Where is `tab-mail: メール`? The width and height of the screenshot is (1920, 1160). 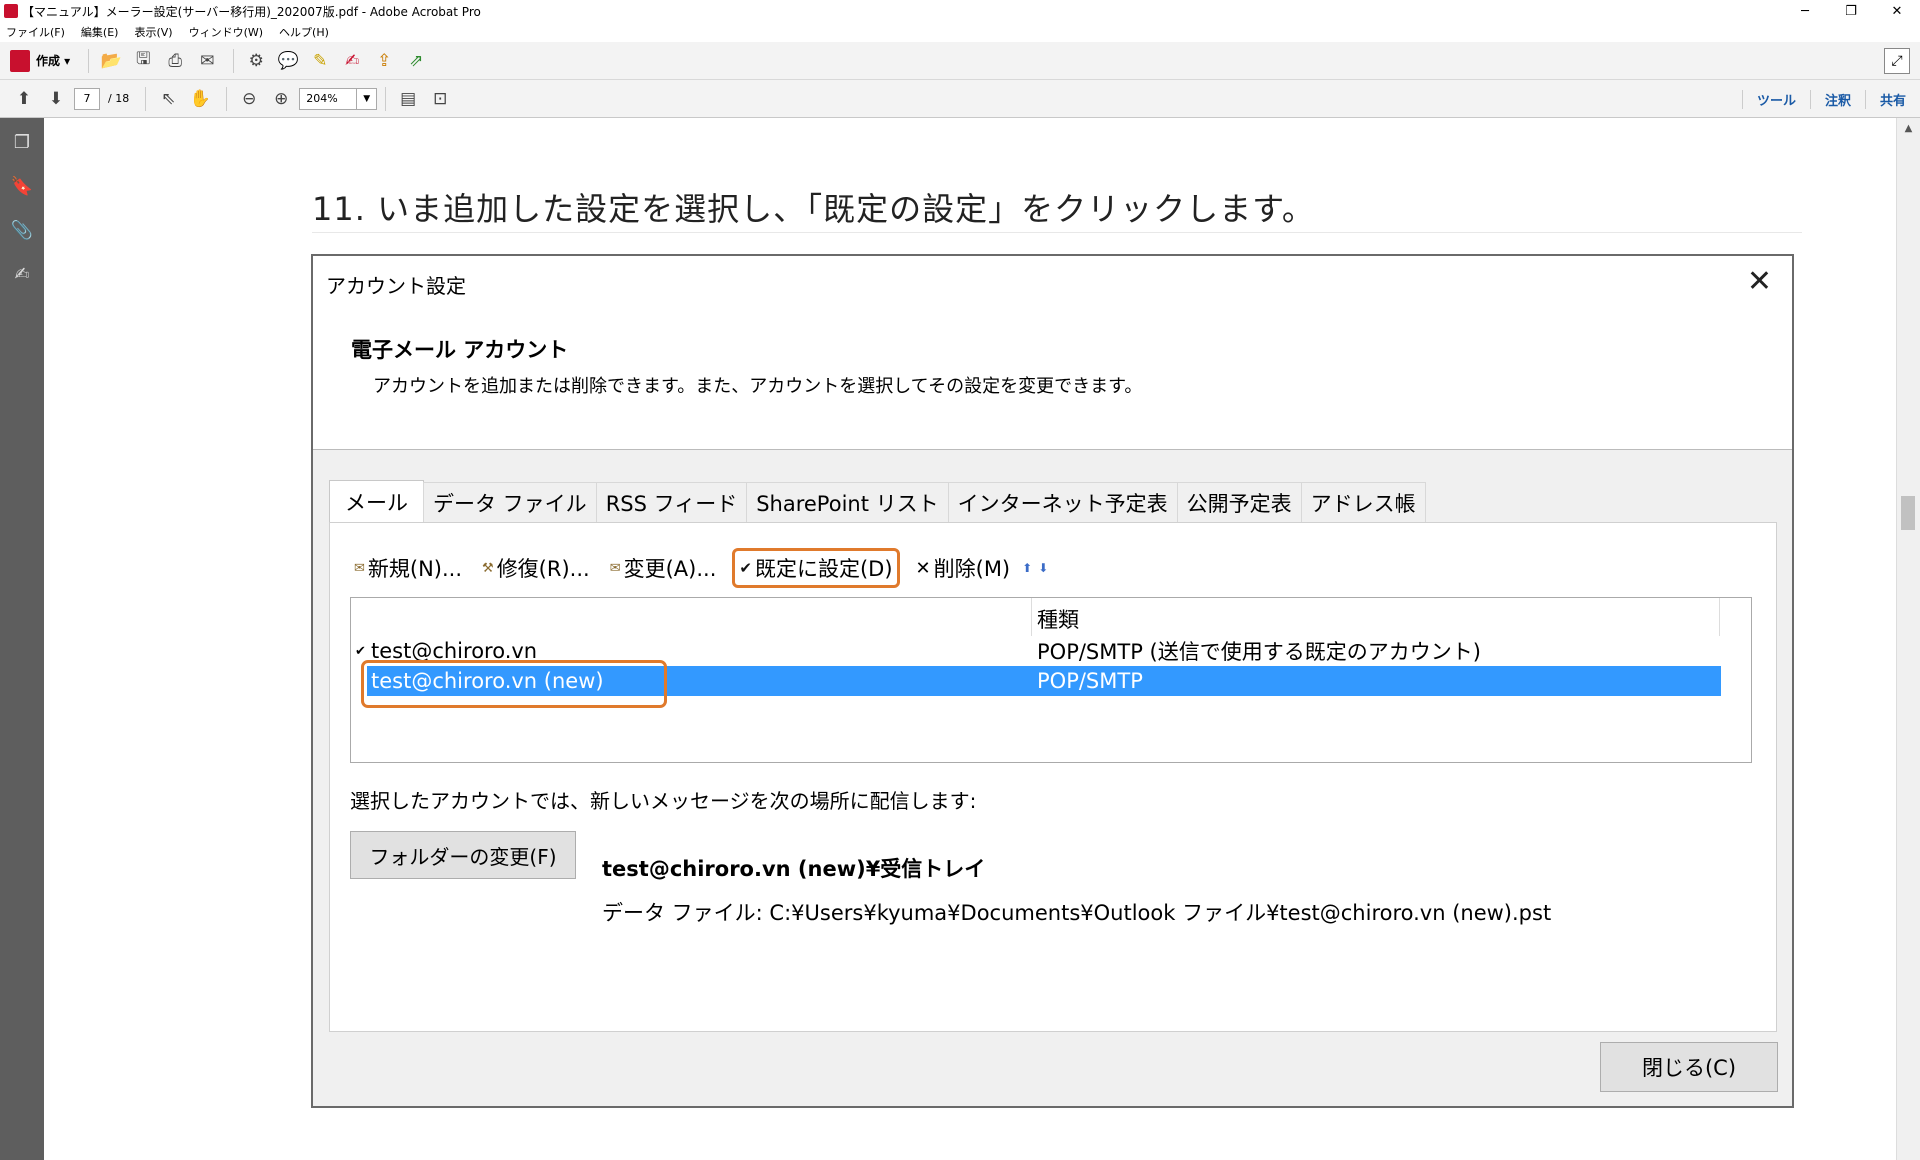
tab-mail: メール is located at coordinates (376, 501).